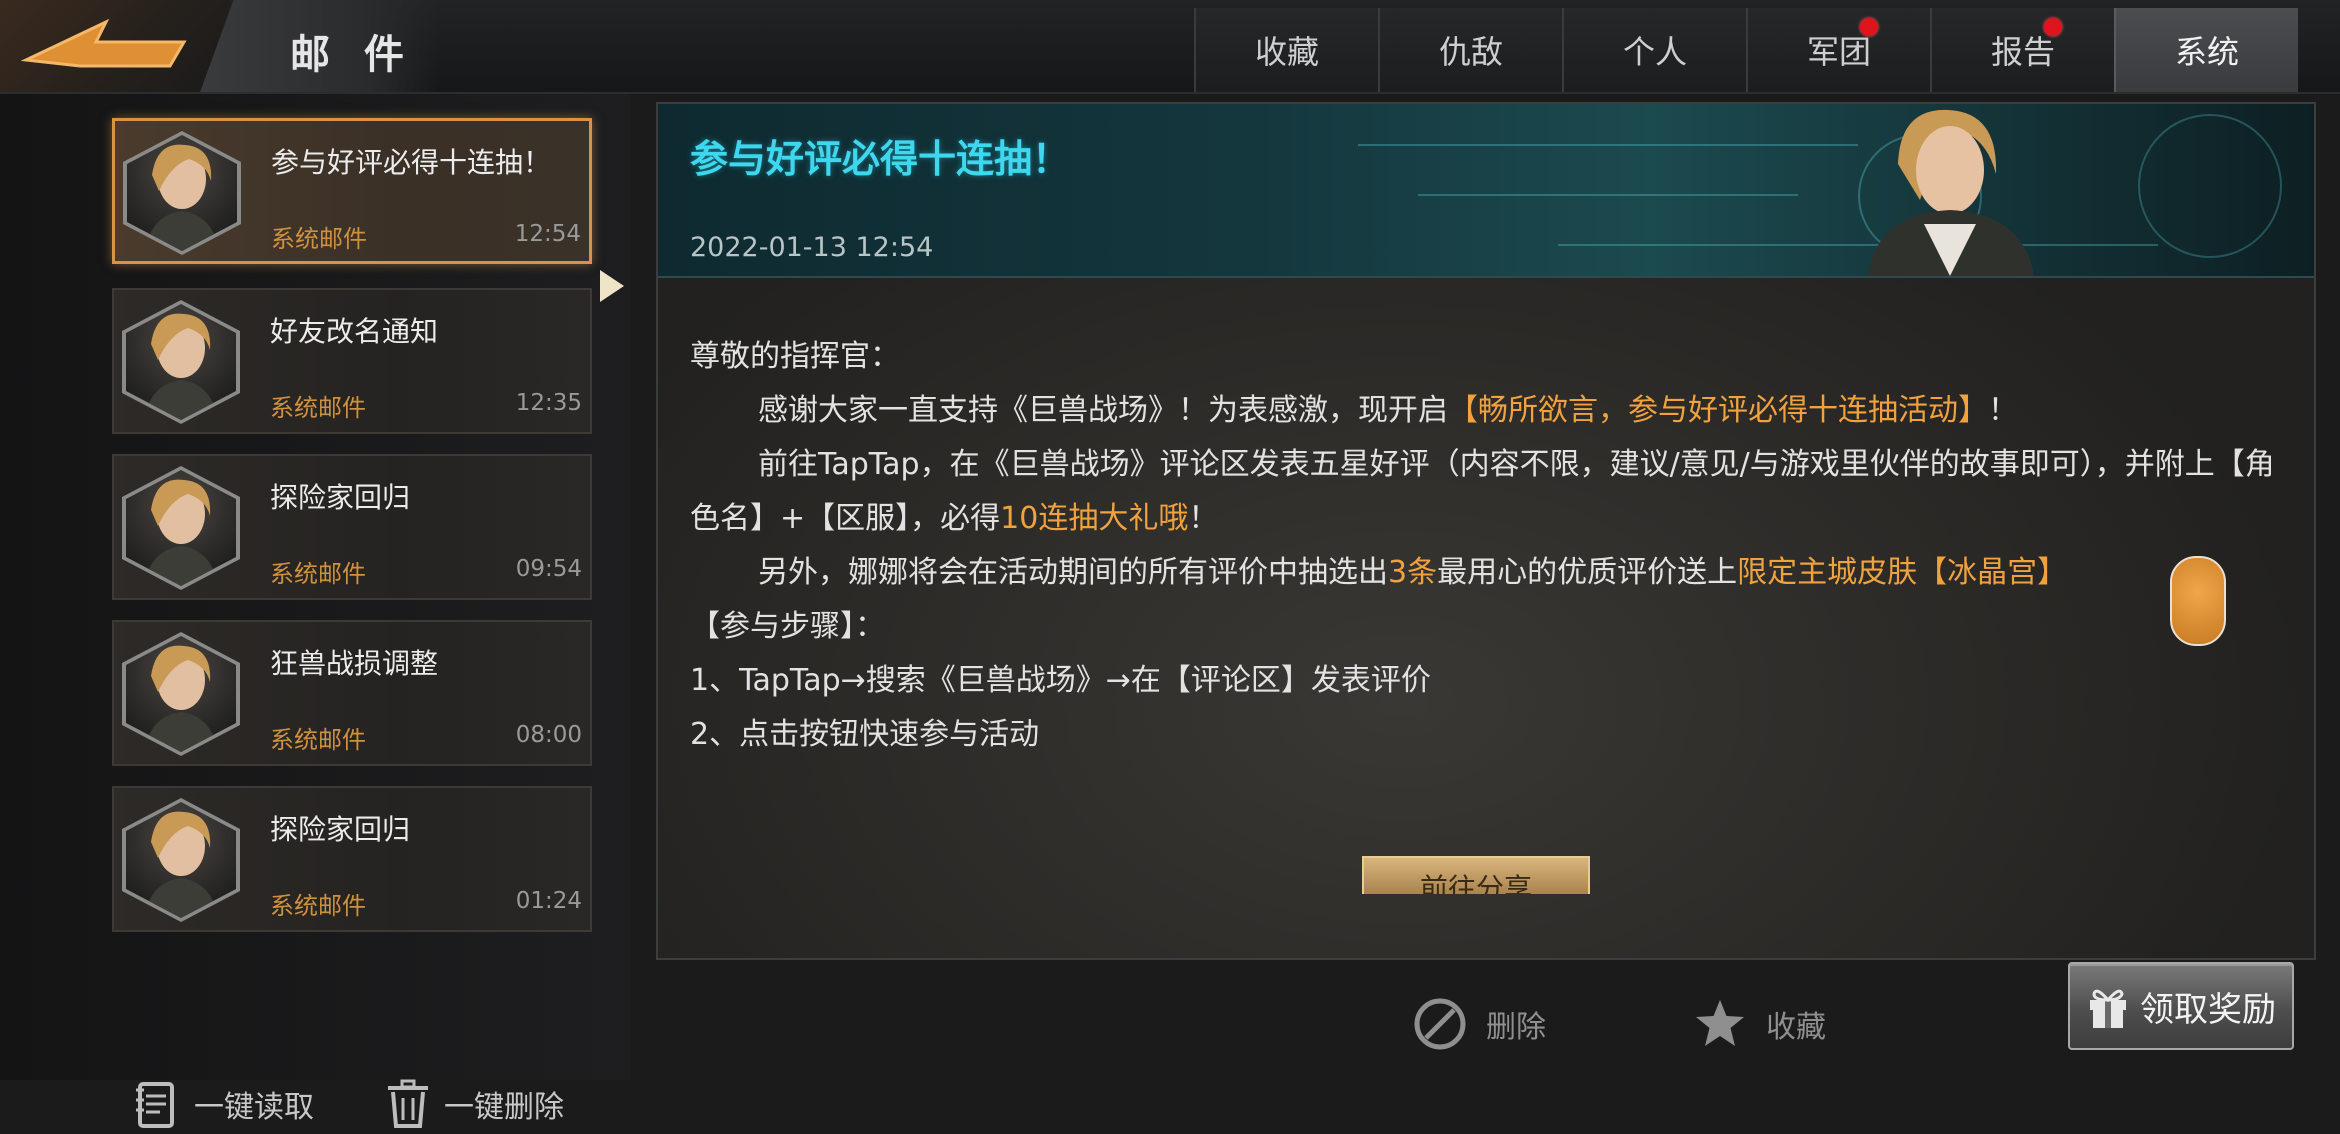  What do you see at coordinates (1170, 47) in the screenshot?
I see `top-bar: 邮 件 收藏 仇敌 个人 军团 报告 系统` at bounding box center [1170, 47].